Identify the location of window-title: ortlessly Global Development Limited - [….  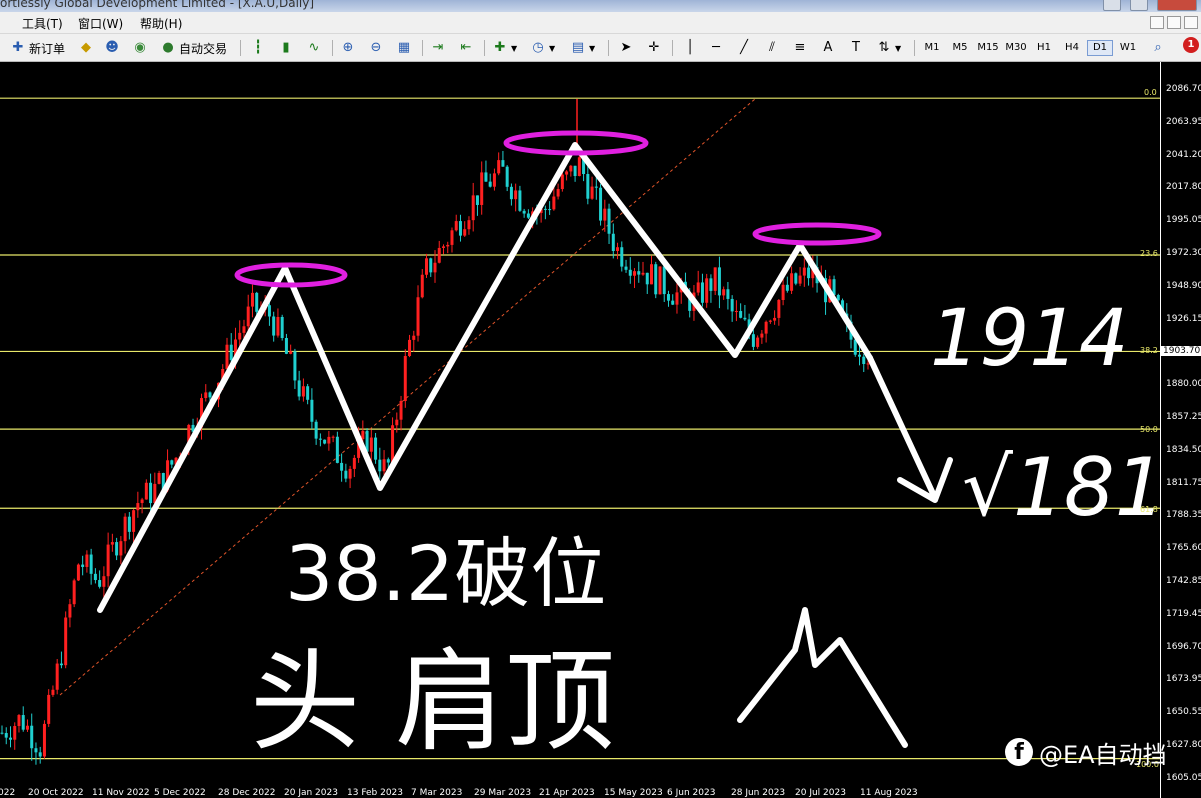
(157, 5).